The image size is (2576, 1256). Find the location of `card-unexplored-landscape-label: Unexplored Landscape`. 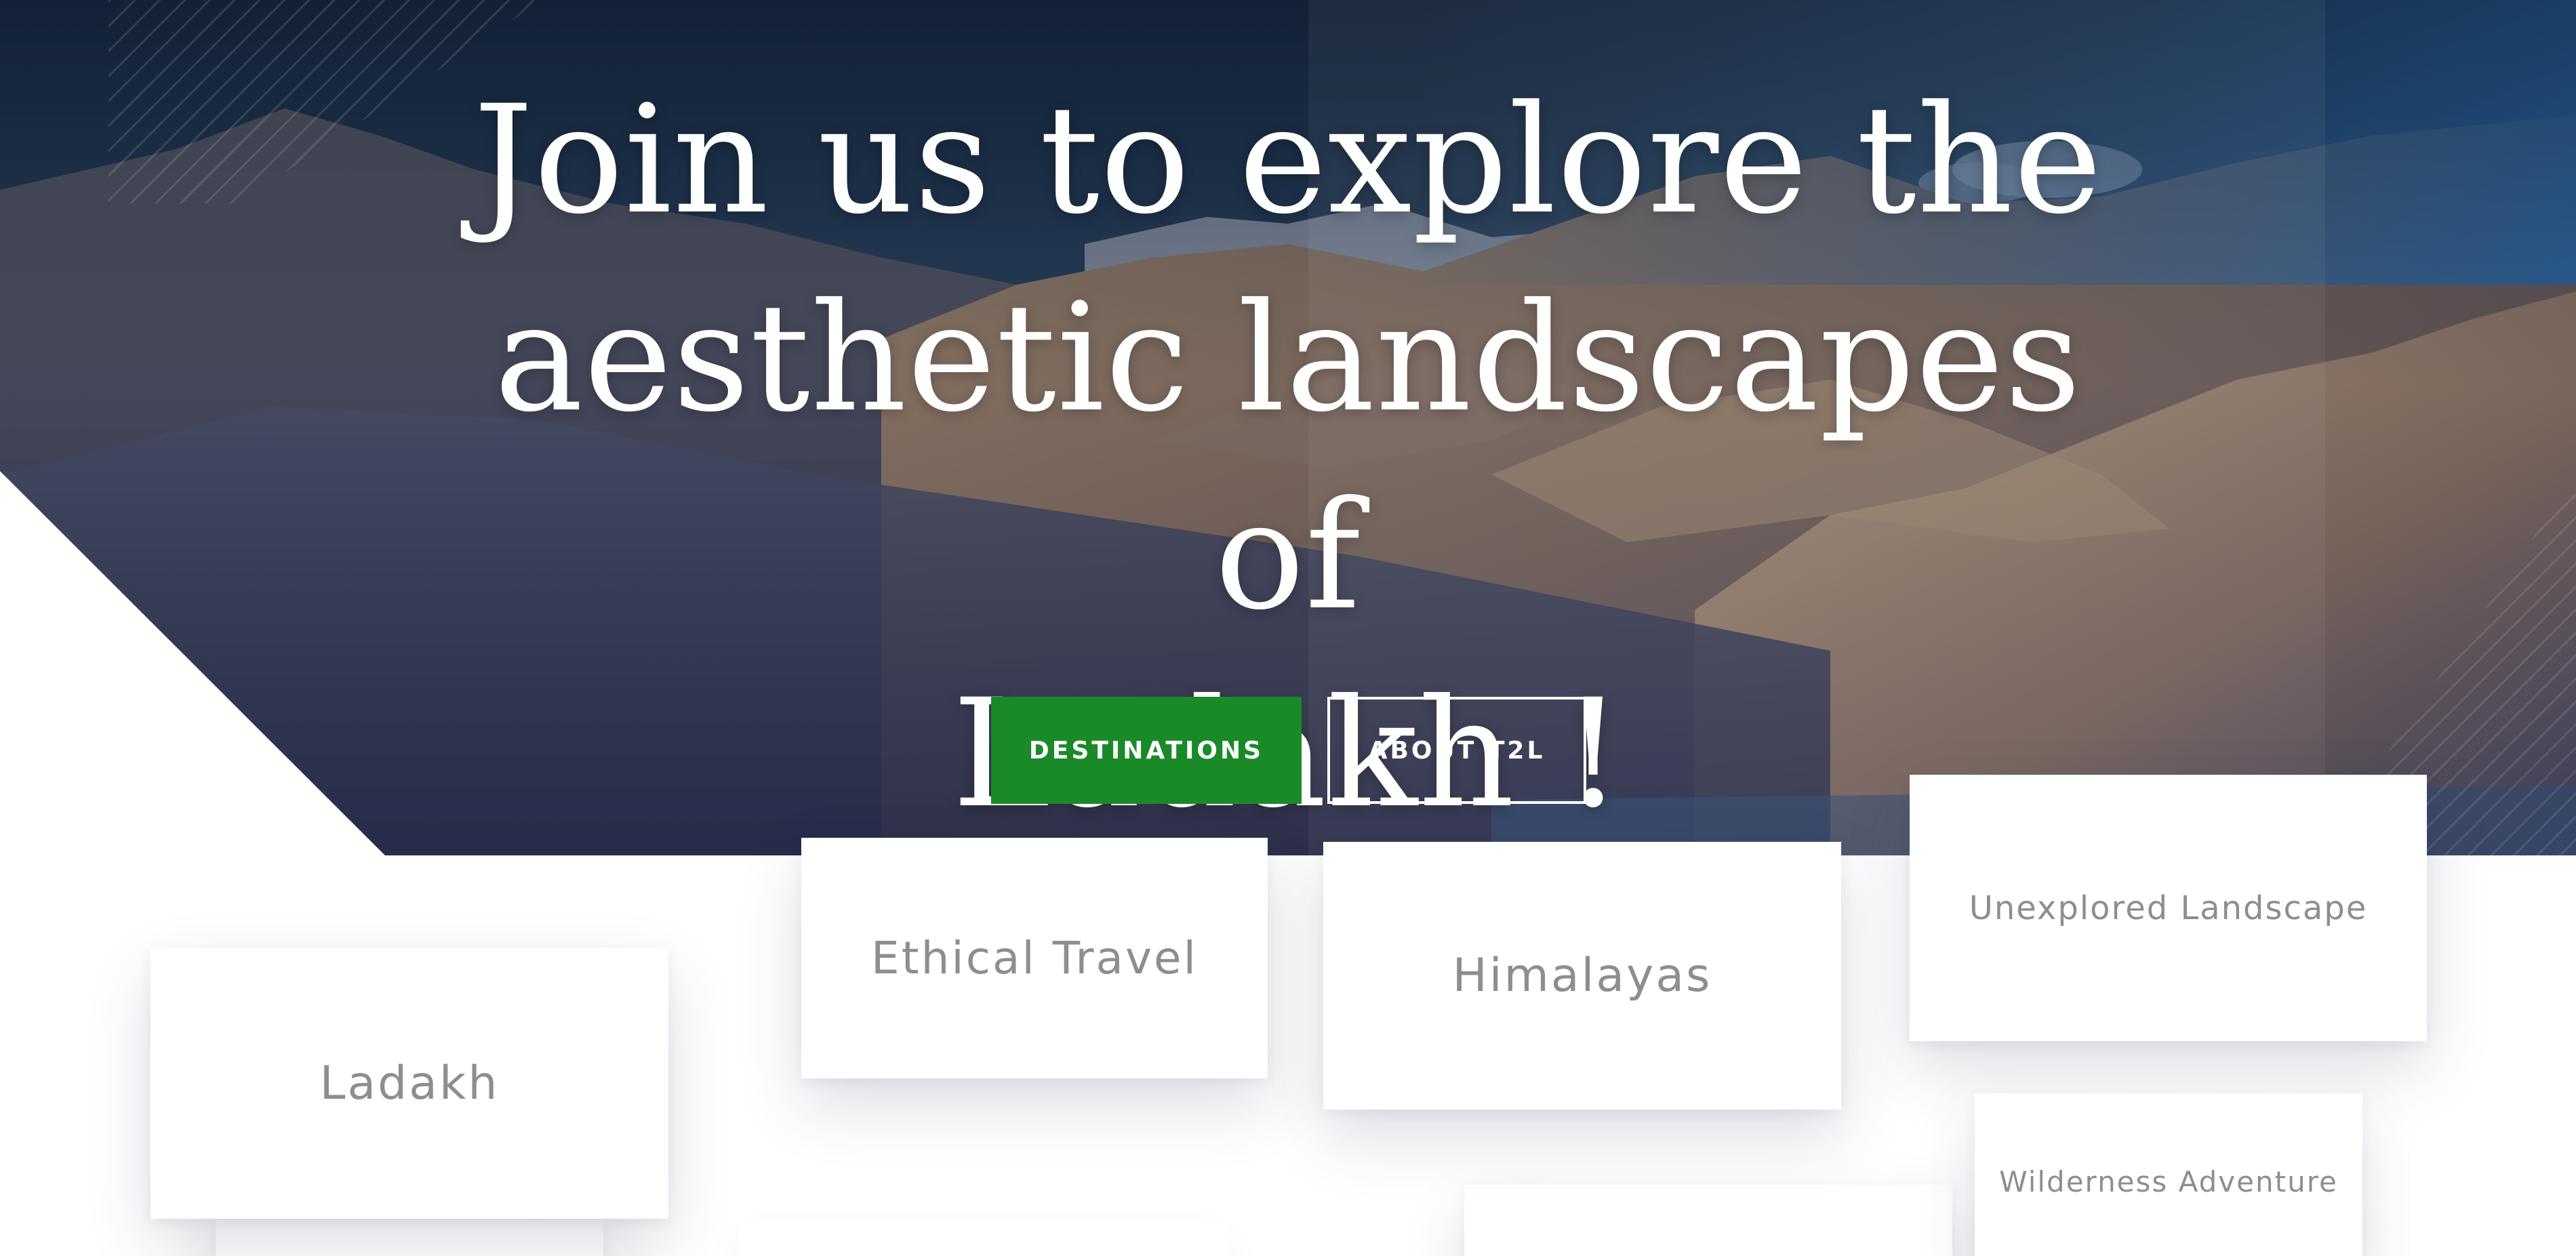

card-unexplored-landscape-label: Unexplored Landscape is located at coordinates (2168, 908).